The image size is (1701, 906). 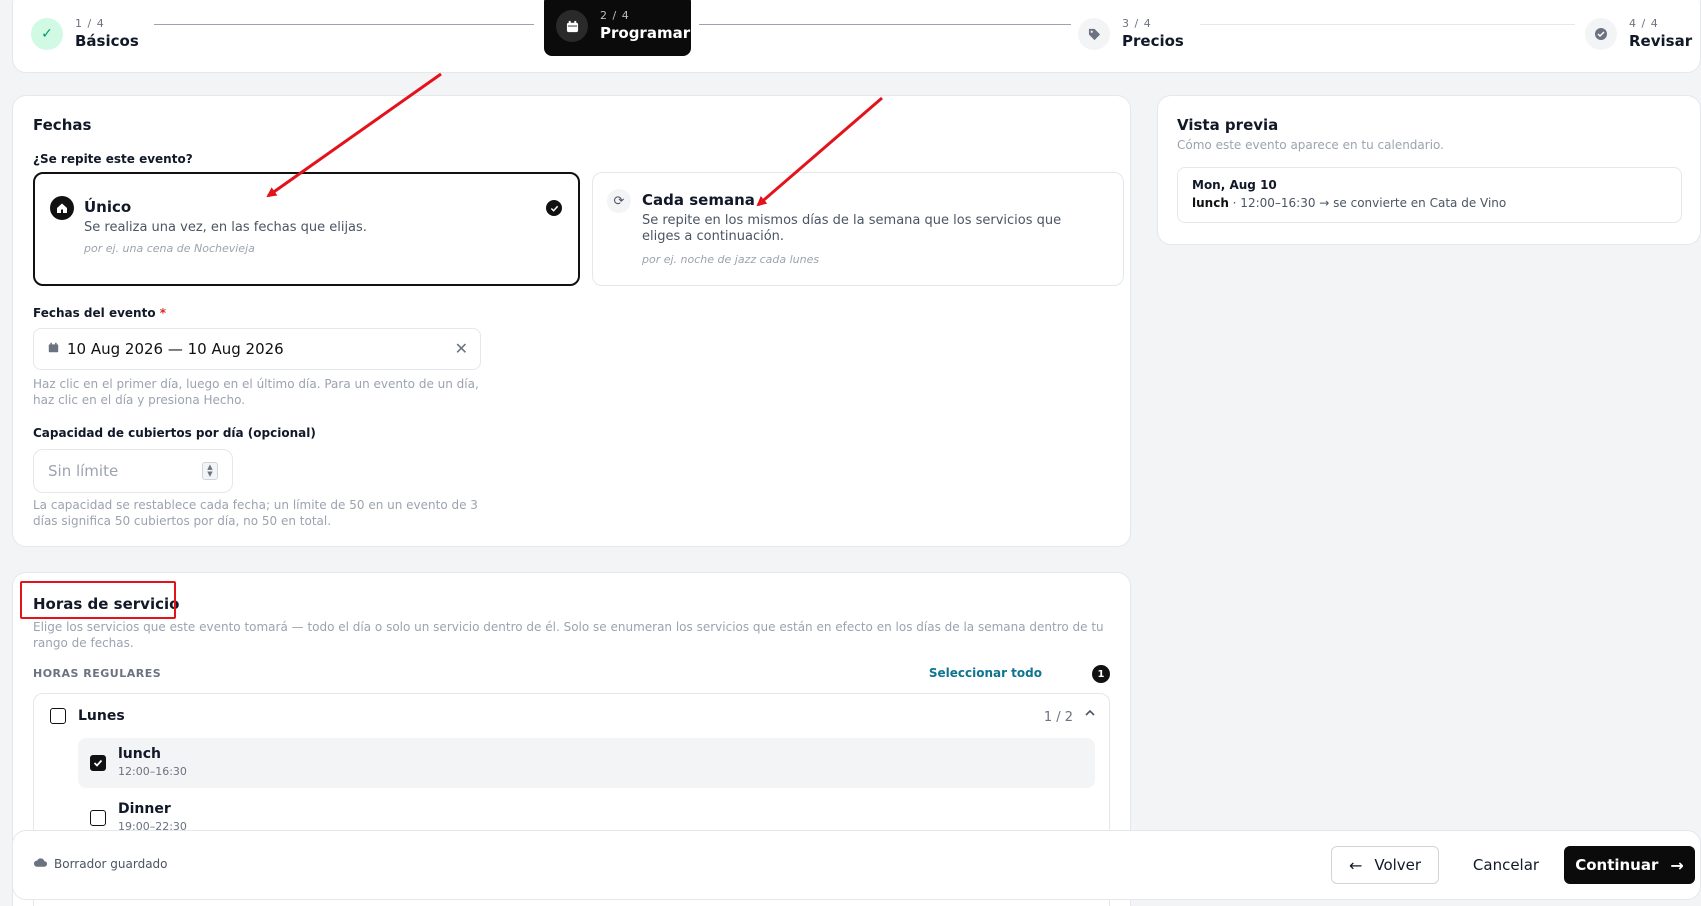 What do you see at coordinates (1153, 41) in the screenshot?
I see `step-name: Precios` at bounding box center [1153, 41].